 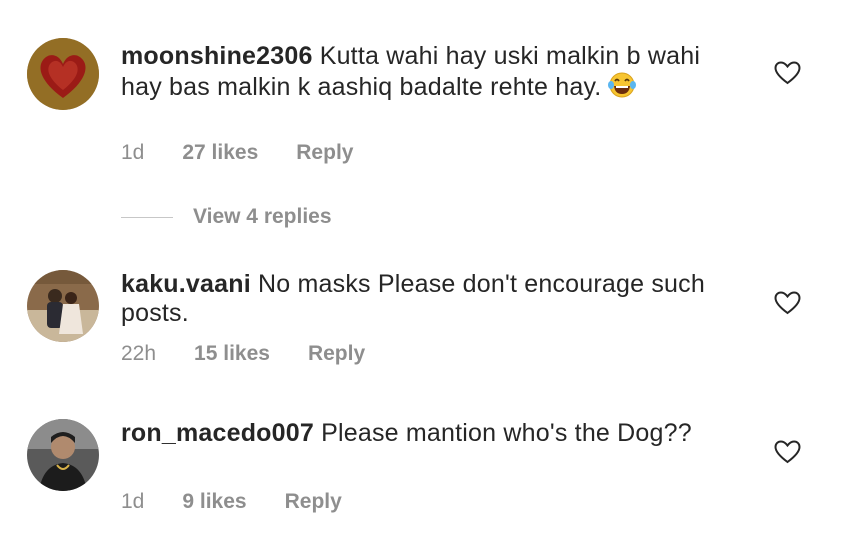 I want to click on couple-photo-avatar, so click(x=63, y=306).